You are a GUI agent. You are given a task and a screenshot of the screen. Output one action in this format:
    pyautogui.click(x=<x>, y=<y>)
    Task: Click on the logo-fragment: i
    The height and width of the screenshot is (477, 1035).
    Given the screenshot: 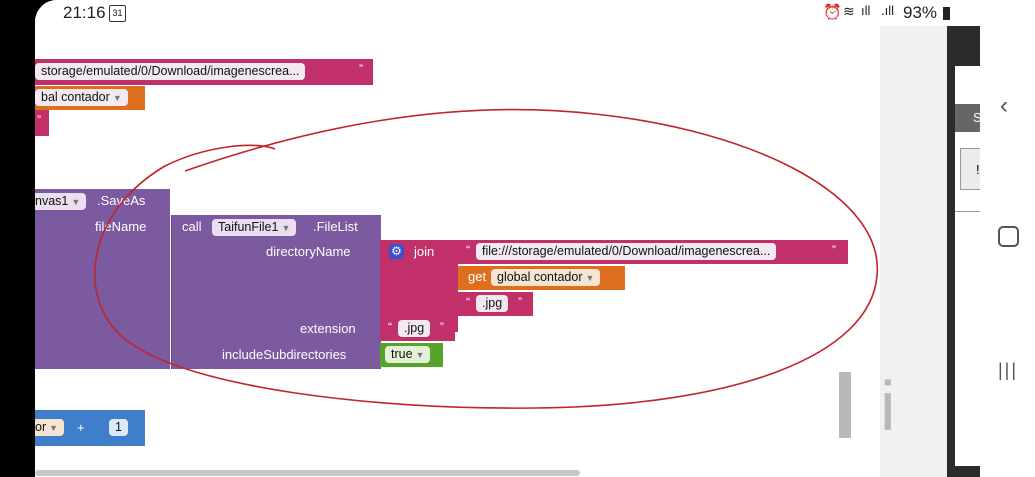 What is the action you would take?
    pyautogui.click(x=888, y=406)
    